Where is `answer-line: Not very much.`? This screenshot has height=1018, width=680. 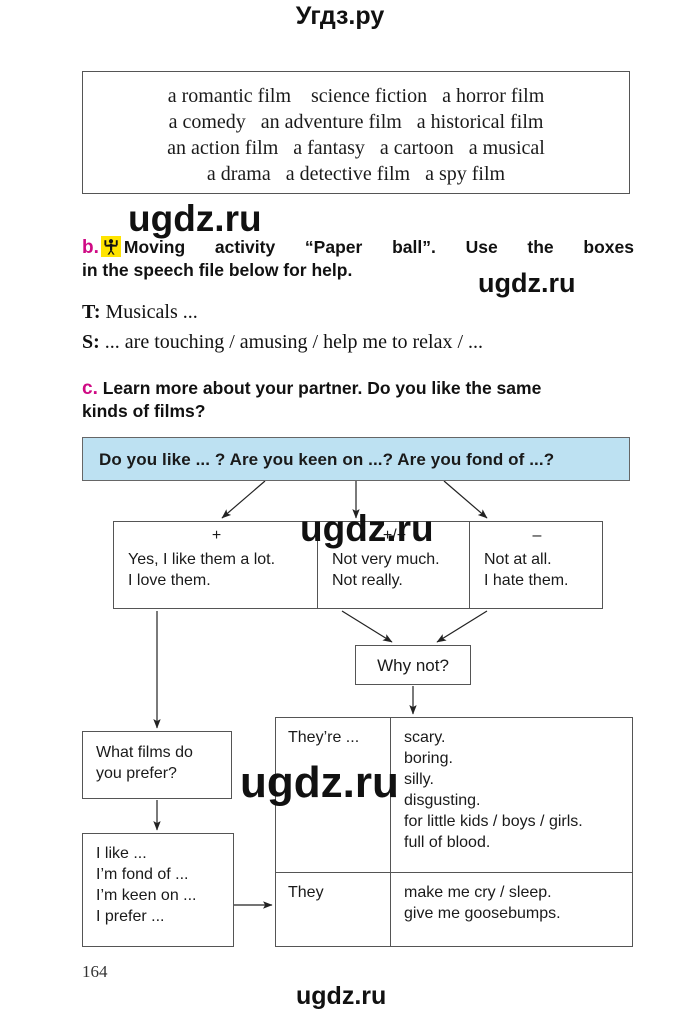
answer-line: Not very much. is located at coordinates (386, 559).